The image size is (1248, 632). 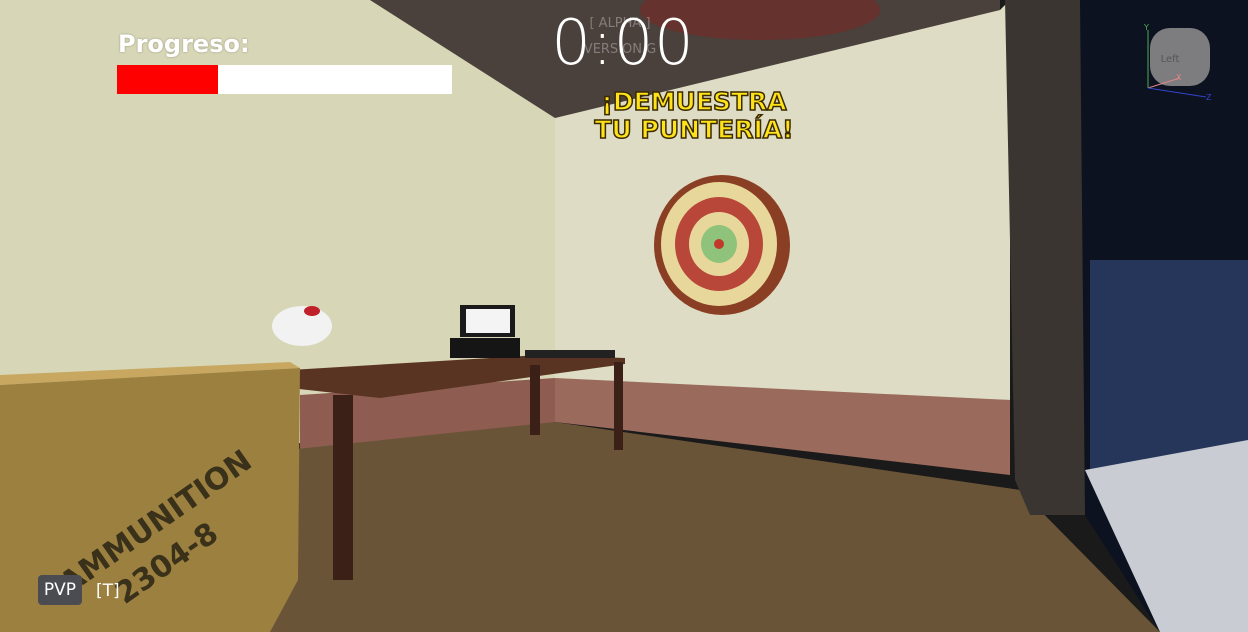 I want to click on progress-bar, so click(x=284, y=79).